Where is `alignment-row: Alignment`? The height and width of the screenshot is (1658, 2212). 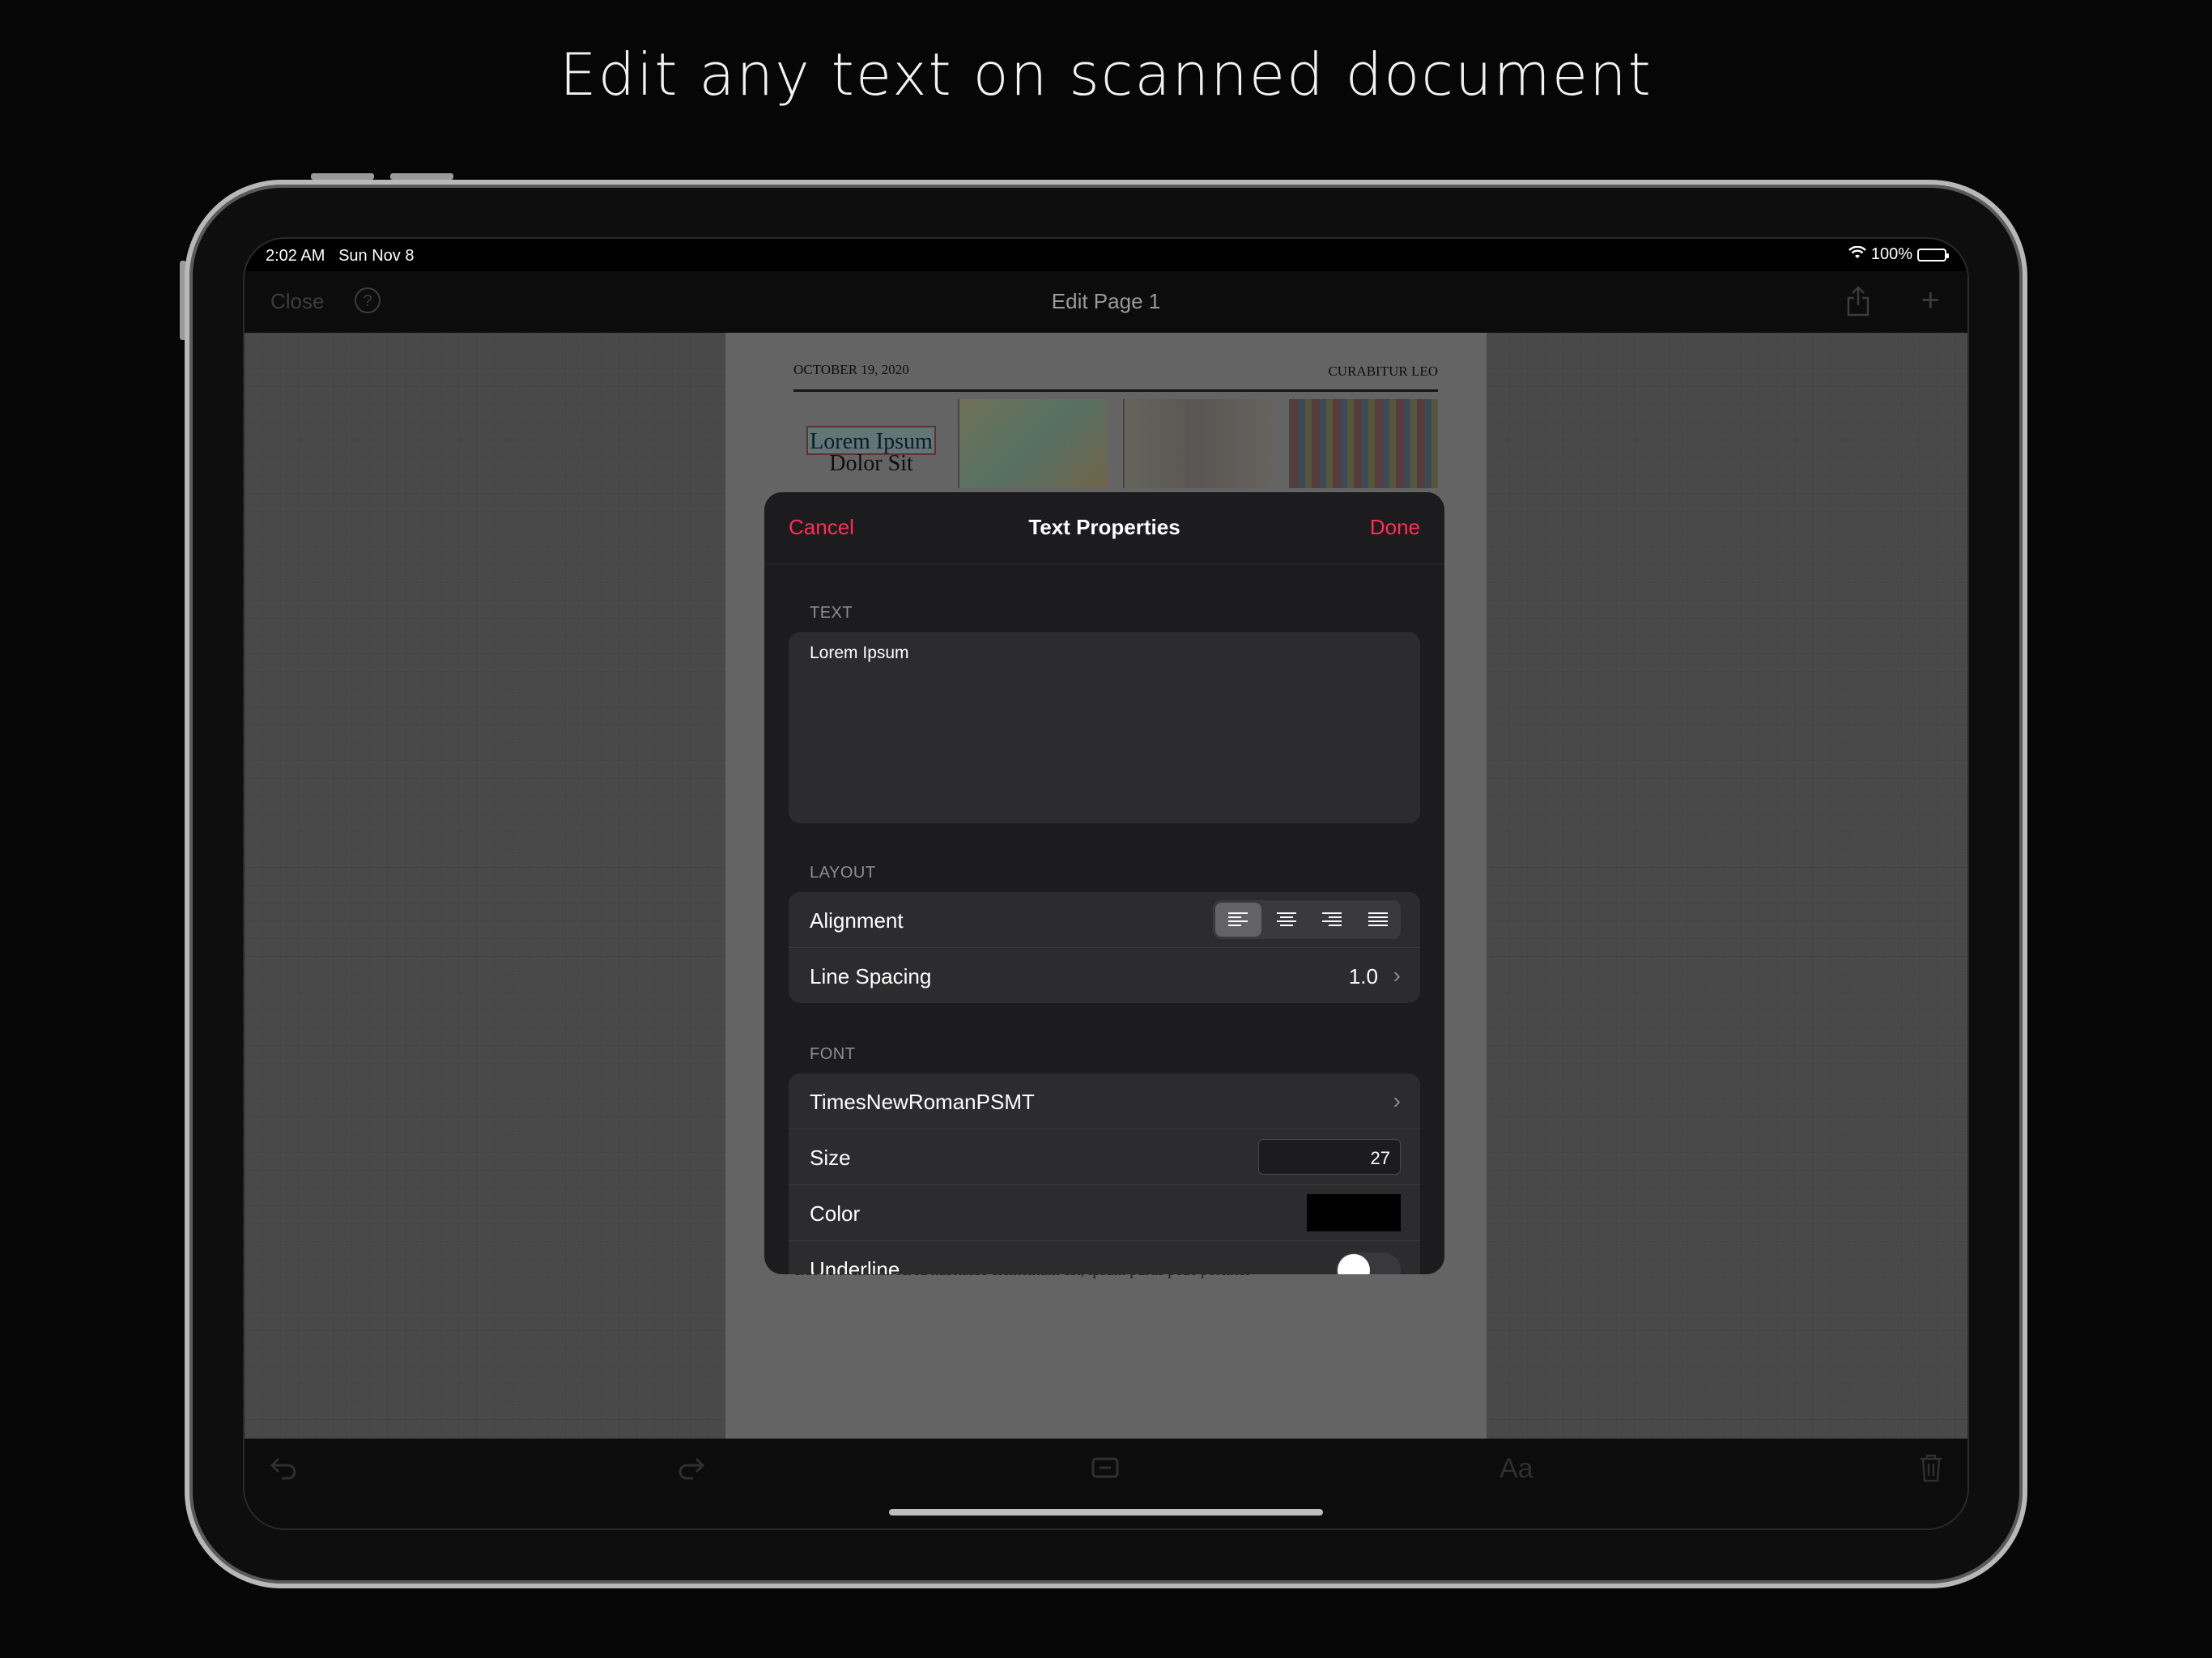 alignment-row: Alignment is located at coordinates (1104, 920).